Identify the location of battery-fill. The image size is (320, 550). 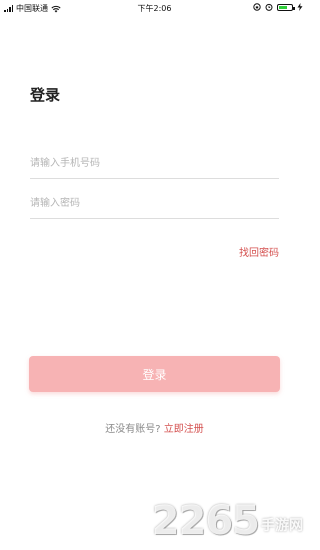
(283, 7).